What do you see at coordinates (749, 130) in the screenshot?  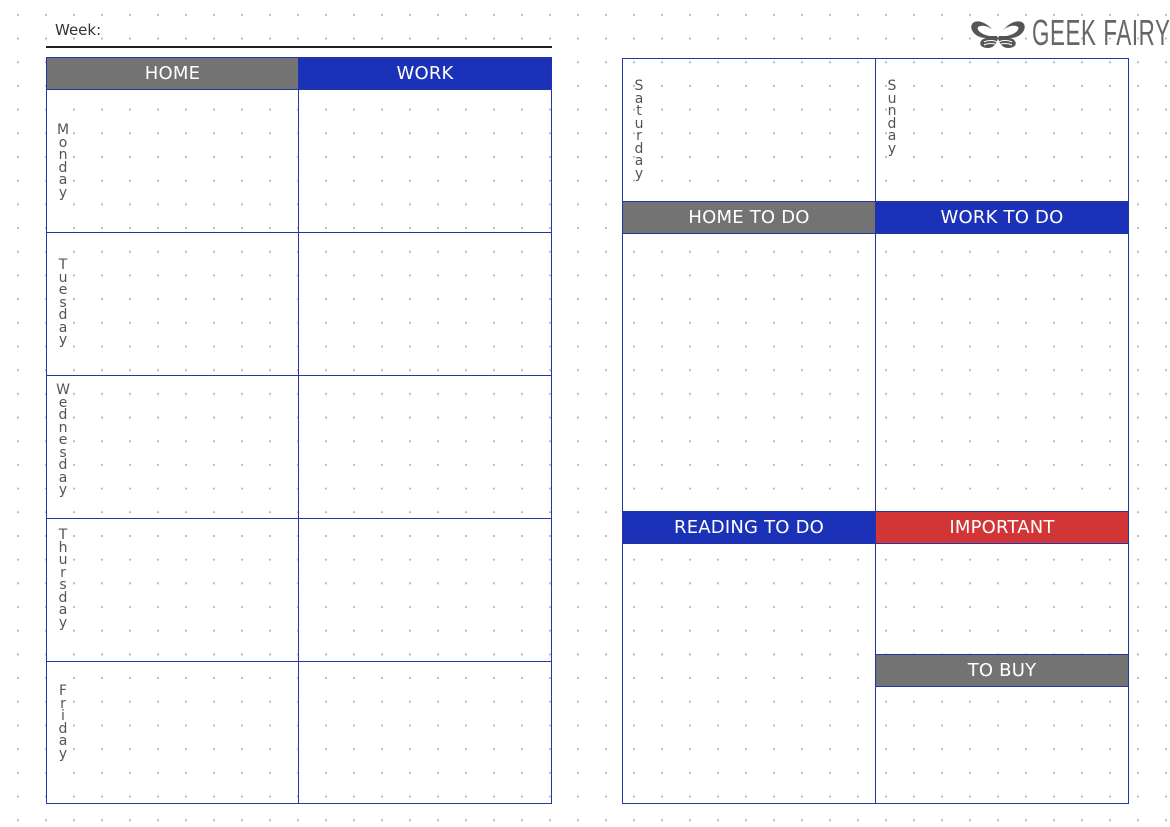 I see `saturday-cell` at bounding box center [749, 130].